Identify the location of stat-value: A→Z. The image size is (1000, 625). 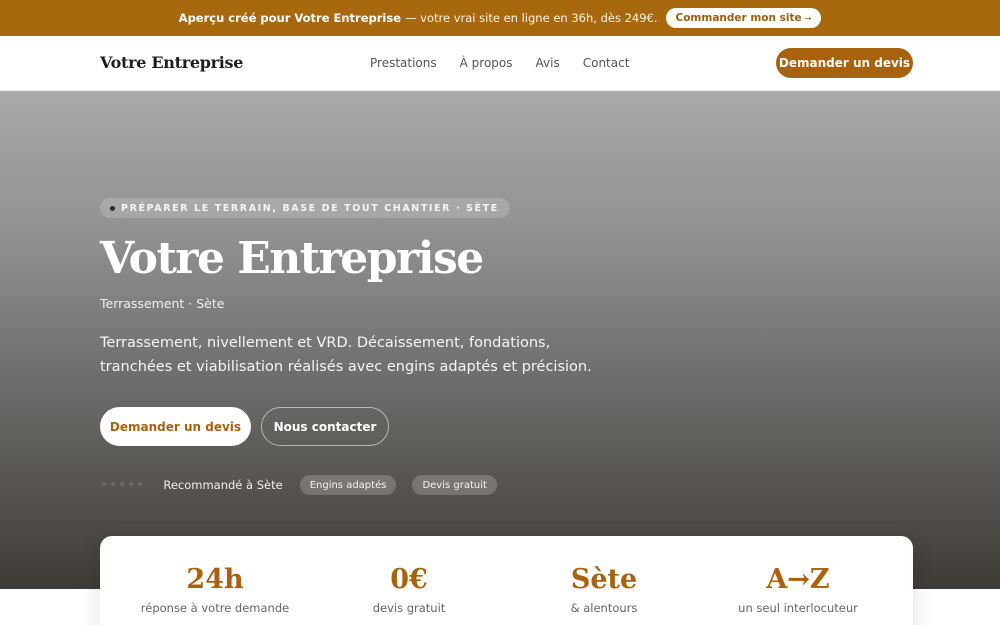
(798, 579).